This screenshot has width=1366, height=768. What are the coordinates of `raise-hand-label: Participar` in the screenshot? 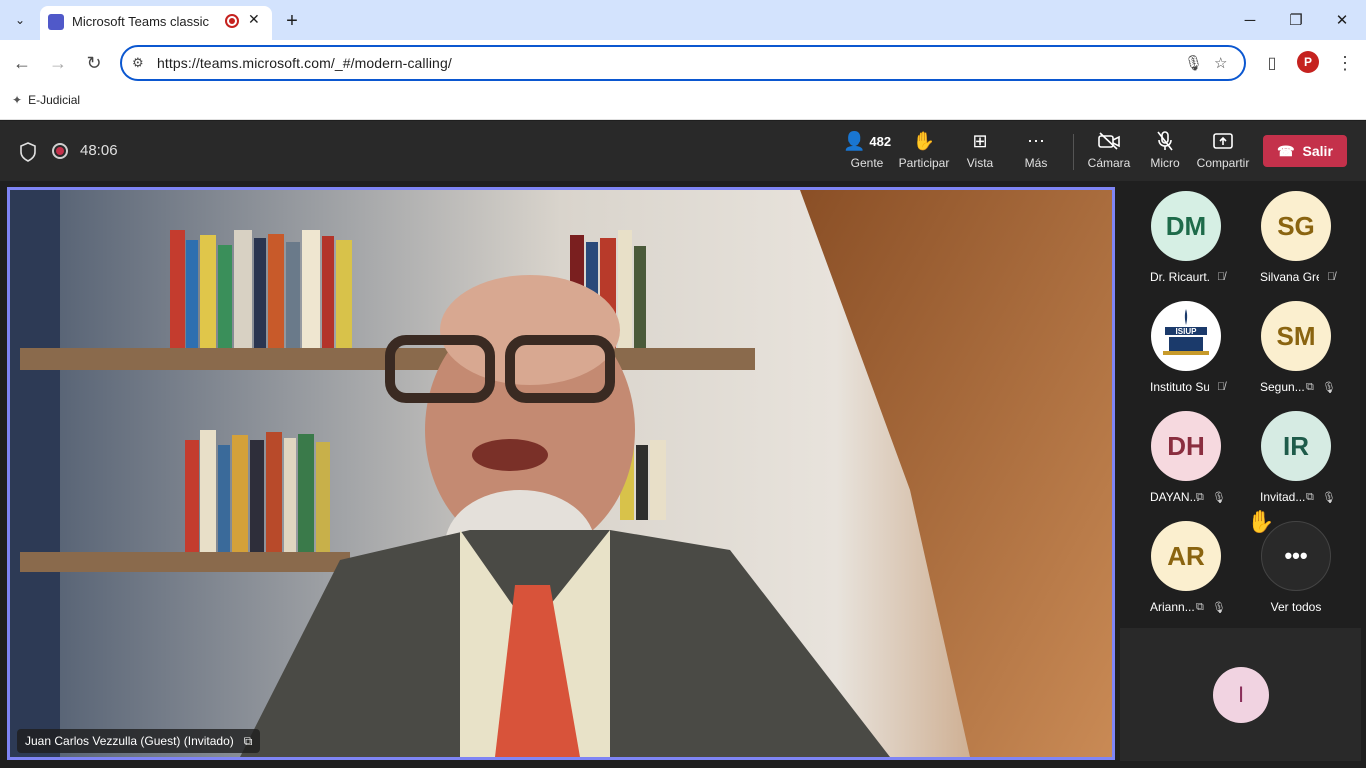 It's located at (924, 163).